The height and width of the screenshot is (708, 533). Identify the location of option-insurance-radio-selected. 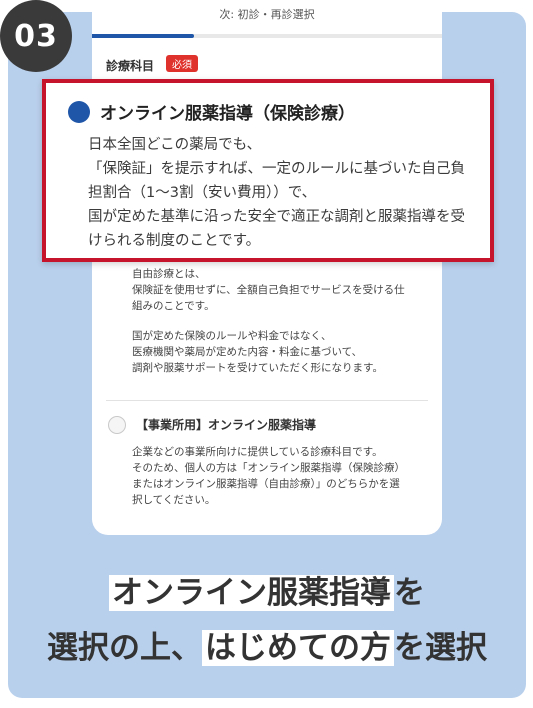
(79, 112).